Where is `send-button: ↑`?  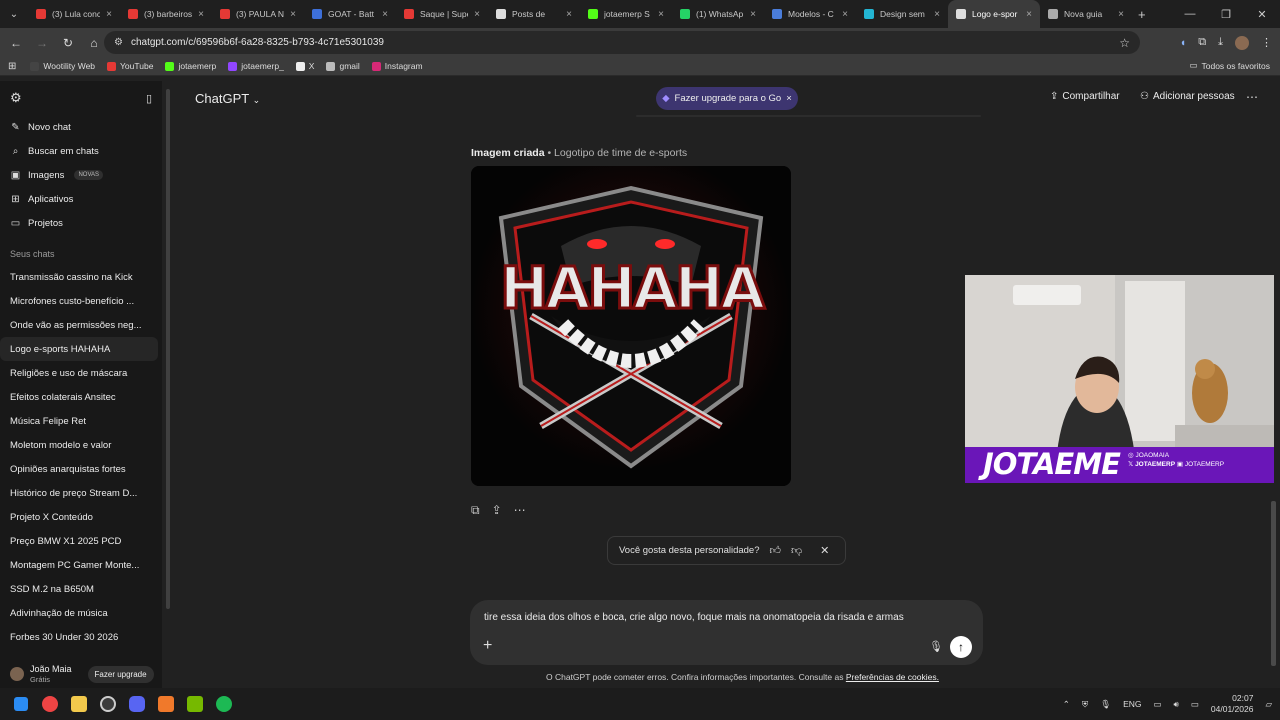
send-button: ↑ is located at coordinates (961, 647).